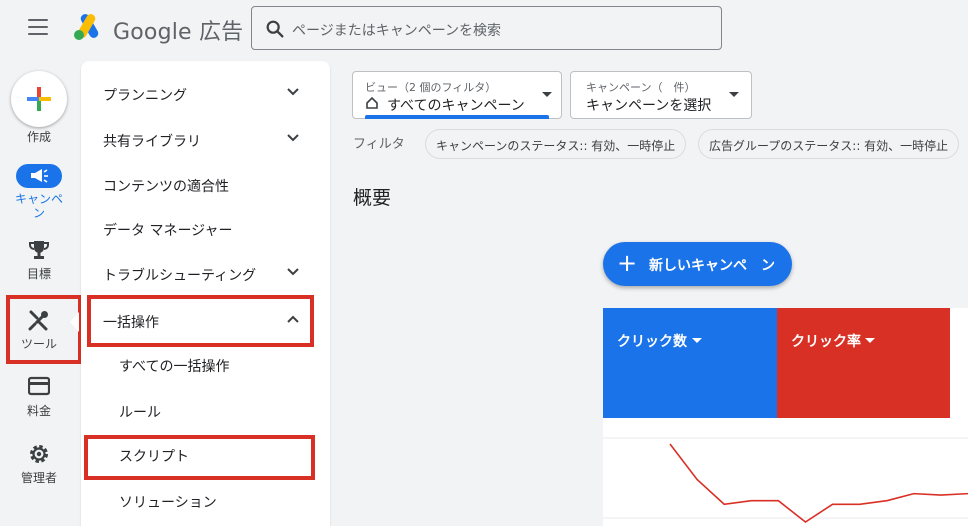 The width and height of the screenshot is (968, 526). Describe the element at coordinates (168, 231) in the screenshot. I see `menu-item-label: データ マネージャー` at that location.